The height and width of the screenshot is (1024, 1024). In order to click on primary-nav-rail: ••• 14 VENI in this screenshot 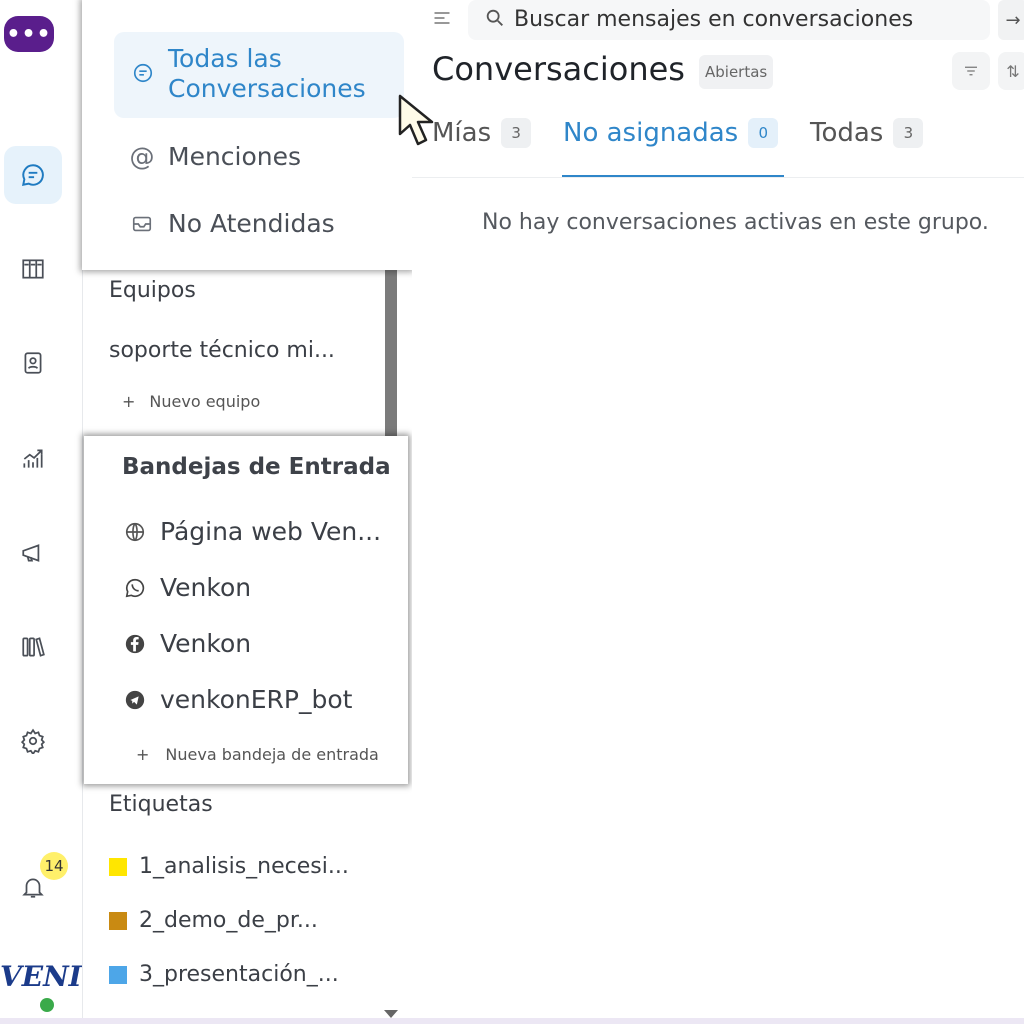, I will do `click(41, 512)`.